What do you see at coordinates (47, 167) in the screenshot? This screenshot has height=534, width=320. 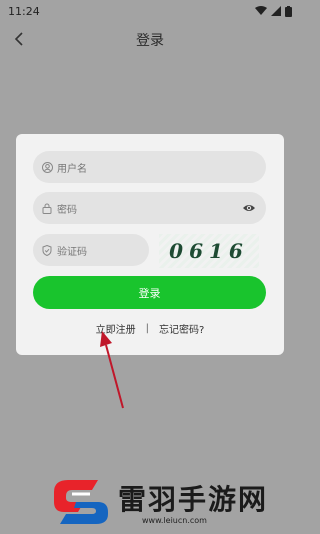 I see `user-icon` at bounding box center [47, 167].